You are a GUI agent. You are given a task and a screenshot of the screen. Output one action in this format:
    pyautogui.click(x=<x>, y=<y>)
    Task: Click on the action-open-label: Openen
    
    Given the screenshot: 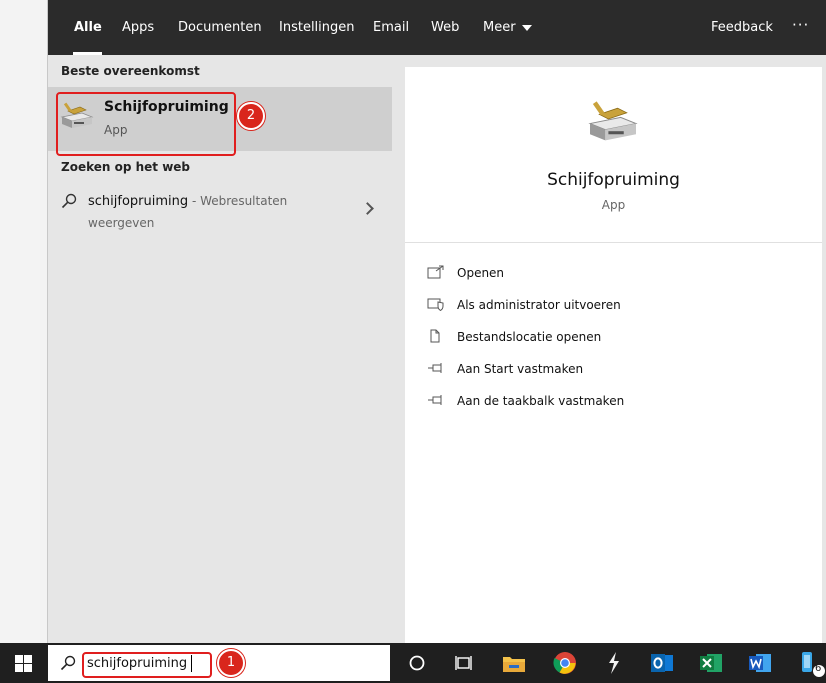 What is the action you would take?
    pyautogui.click(x=481, y=273)
    